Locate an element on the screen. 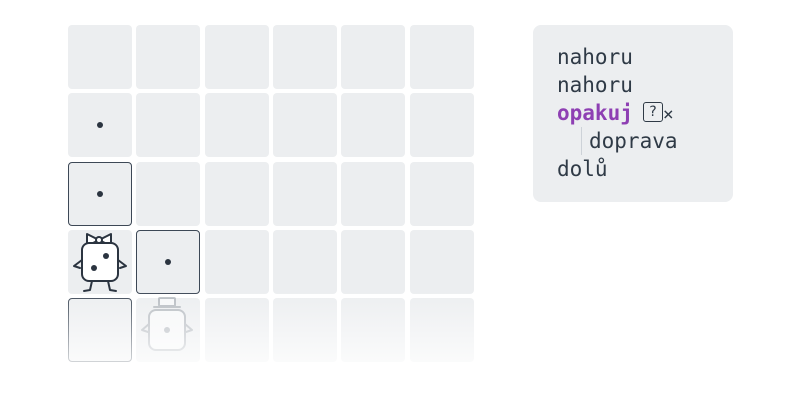 This screenshot has width=800, height=400. command-down: dolů is located at coordinates (582, 169).